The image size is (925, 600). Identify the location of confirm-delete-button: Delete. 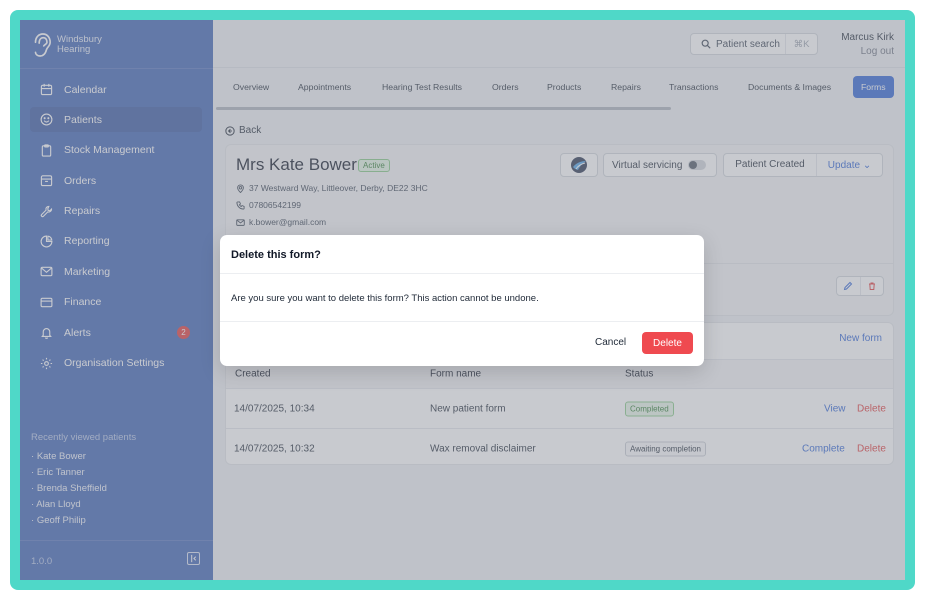
(667, 343).